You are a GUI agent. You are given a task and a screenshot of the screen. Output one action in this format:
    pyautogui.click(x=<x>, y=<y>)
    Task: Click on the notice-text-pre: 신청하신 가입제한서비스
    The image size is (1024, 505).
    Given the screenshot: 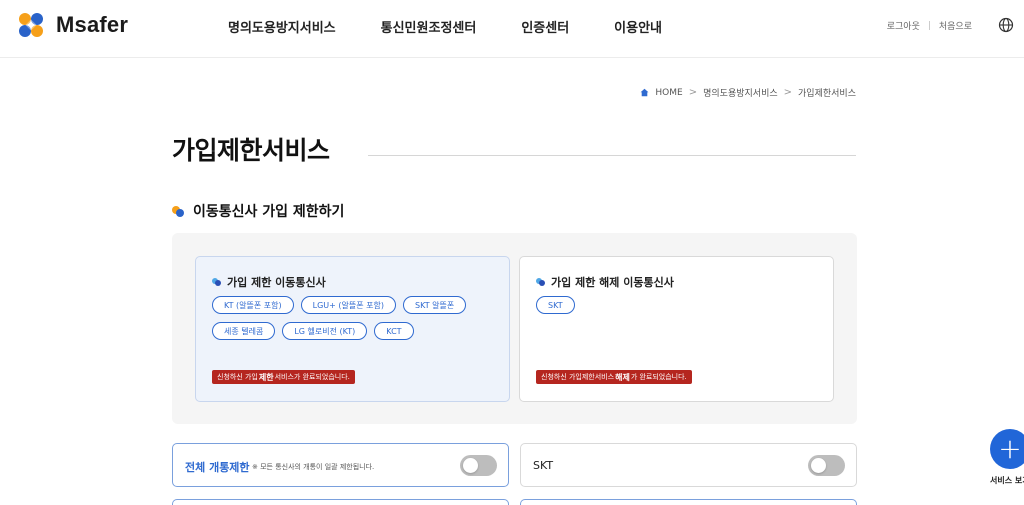 What is the action you would take?
    pyautogui.click(x=578, y=377)
    